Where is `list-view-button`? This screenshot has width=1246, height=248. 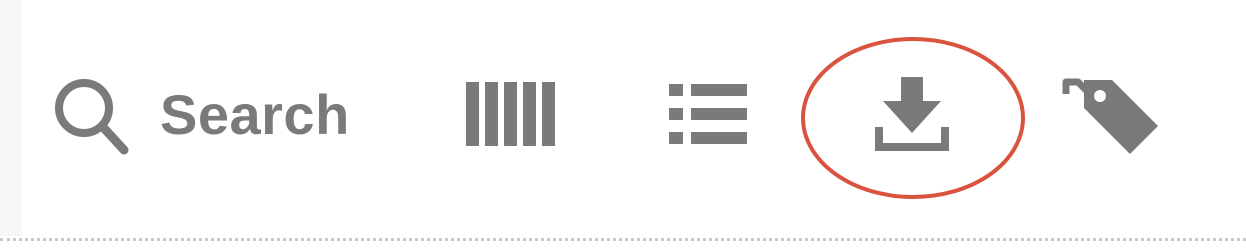 list-view-button is located at coordinates (709, 114).